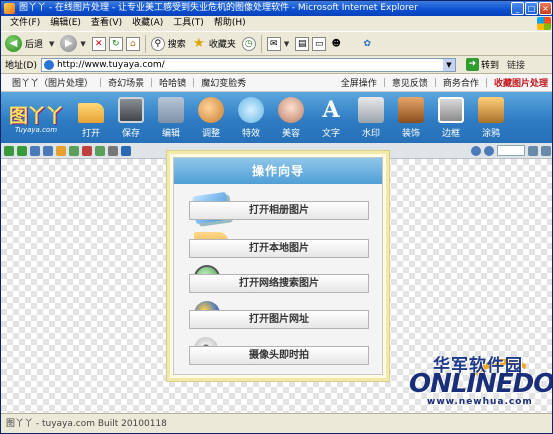 Image resolution: width=553 pixels, height=434 pixels. What do you see at coordinates (520, 82) in the screenshot?
I see `nav-bookmark: 收藏图片处理` at bounding box center [520, 82].